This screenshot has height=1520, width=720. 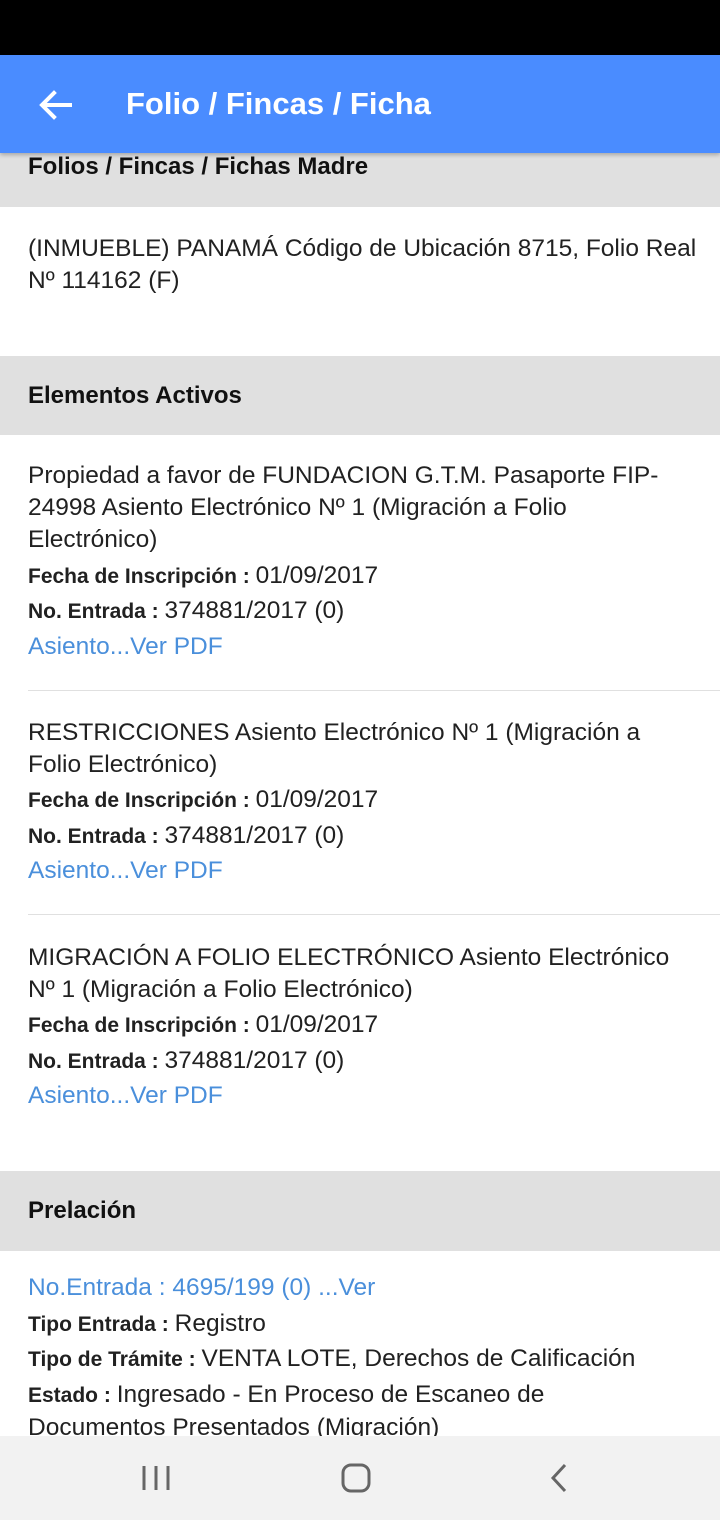 I want to click on arrow-left-icon, so click(x=55, y=105).